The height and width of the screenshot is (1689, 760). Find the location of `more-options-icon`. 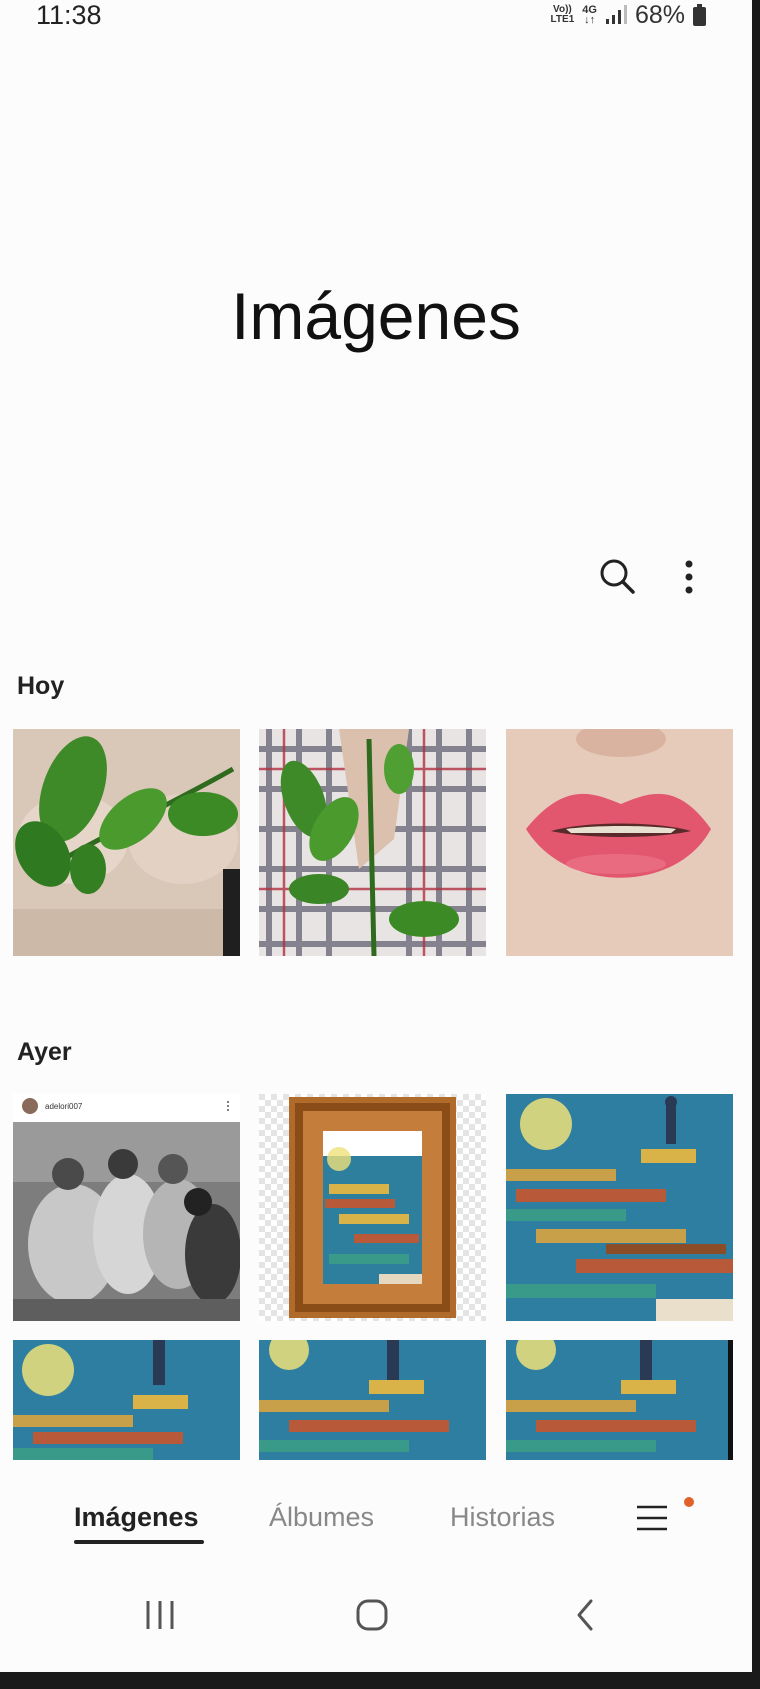

more-options-icon is located at coordinates (689, 577).